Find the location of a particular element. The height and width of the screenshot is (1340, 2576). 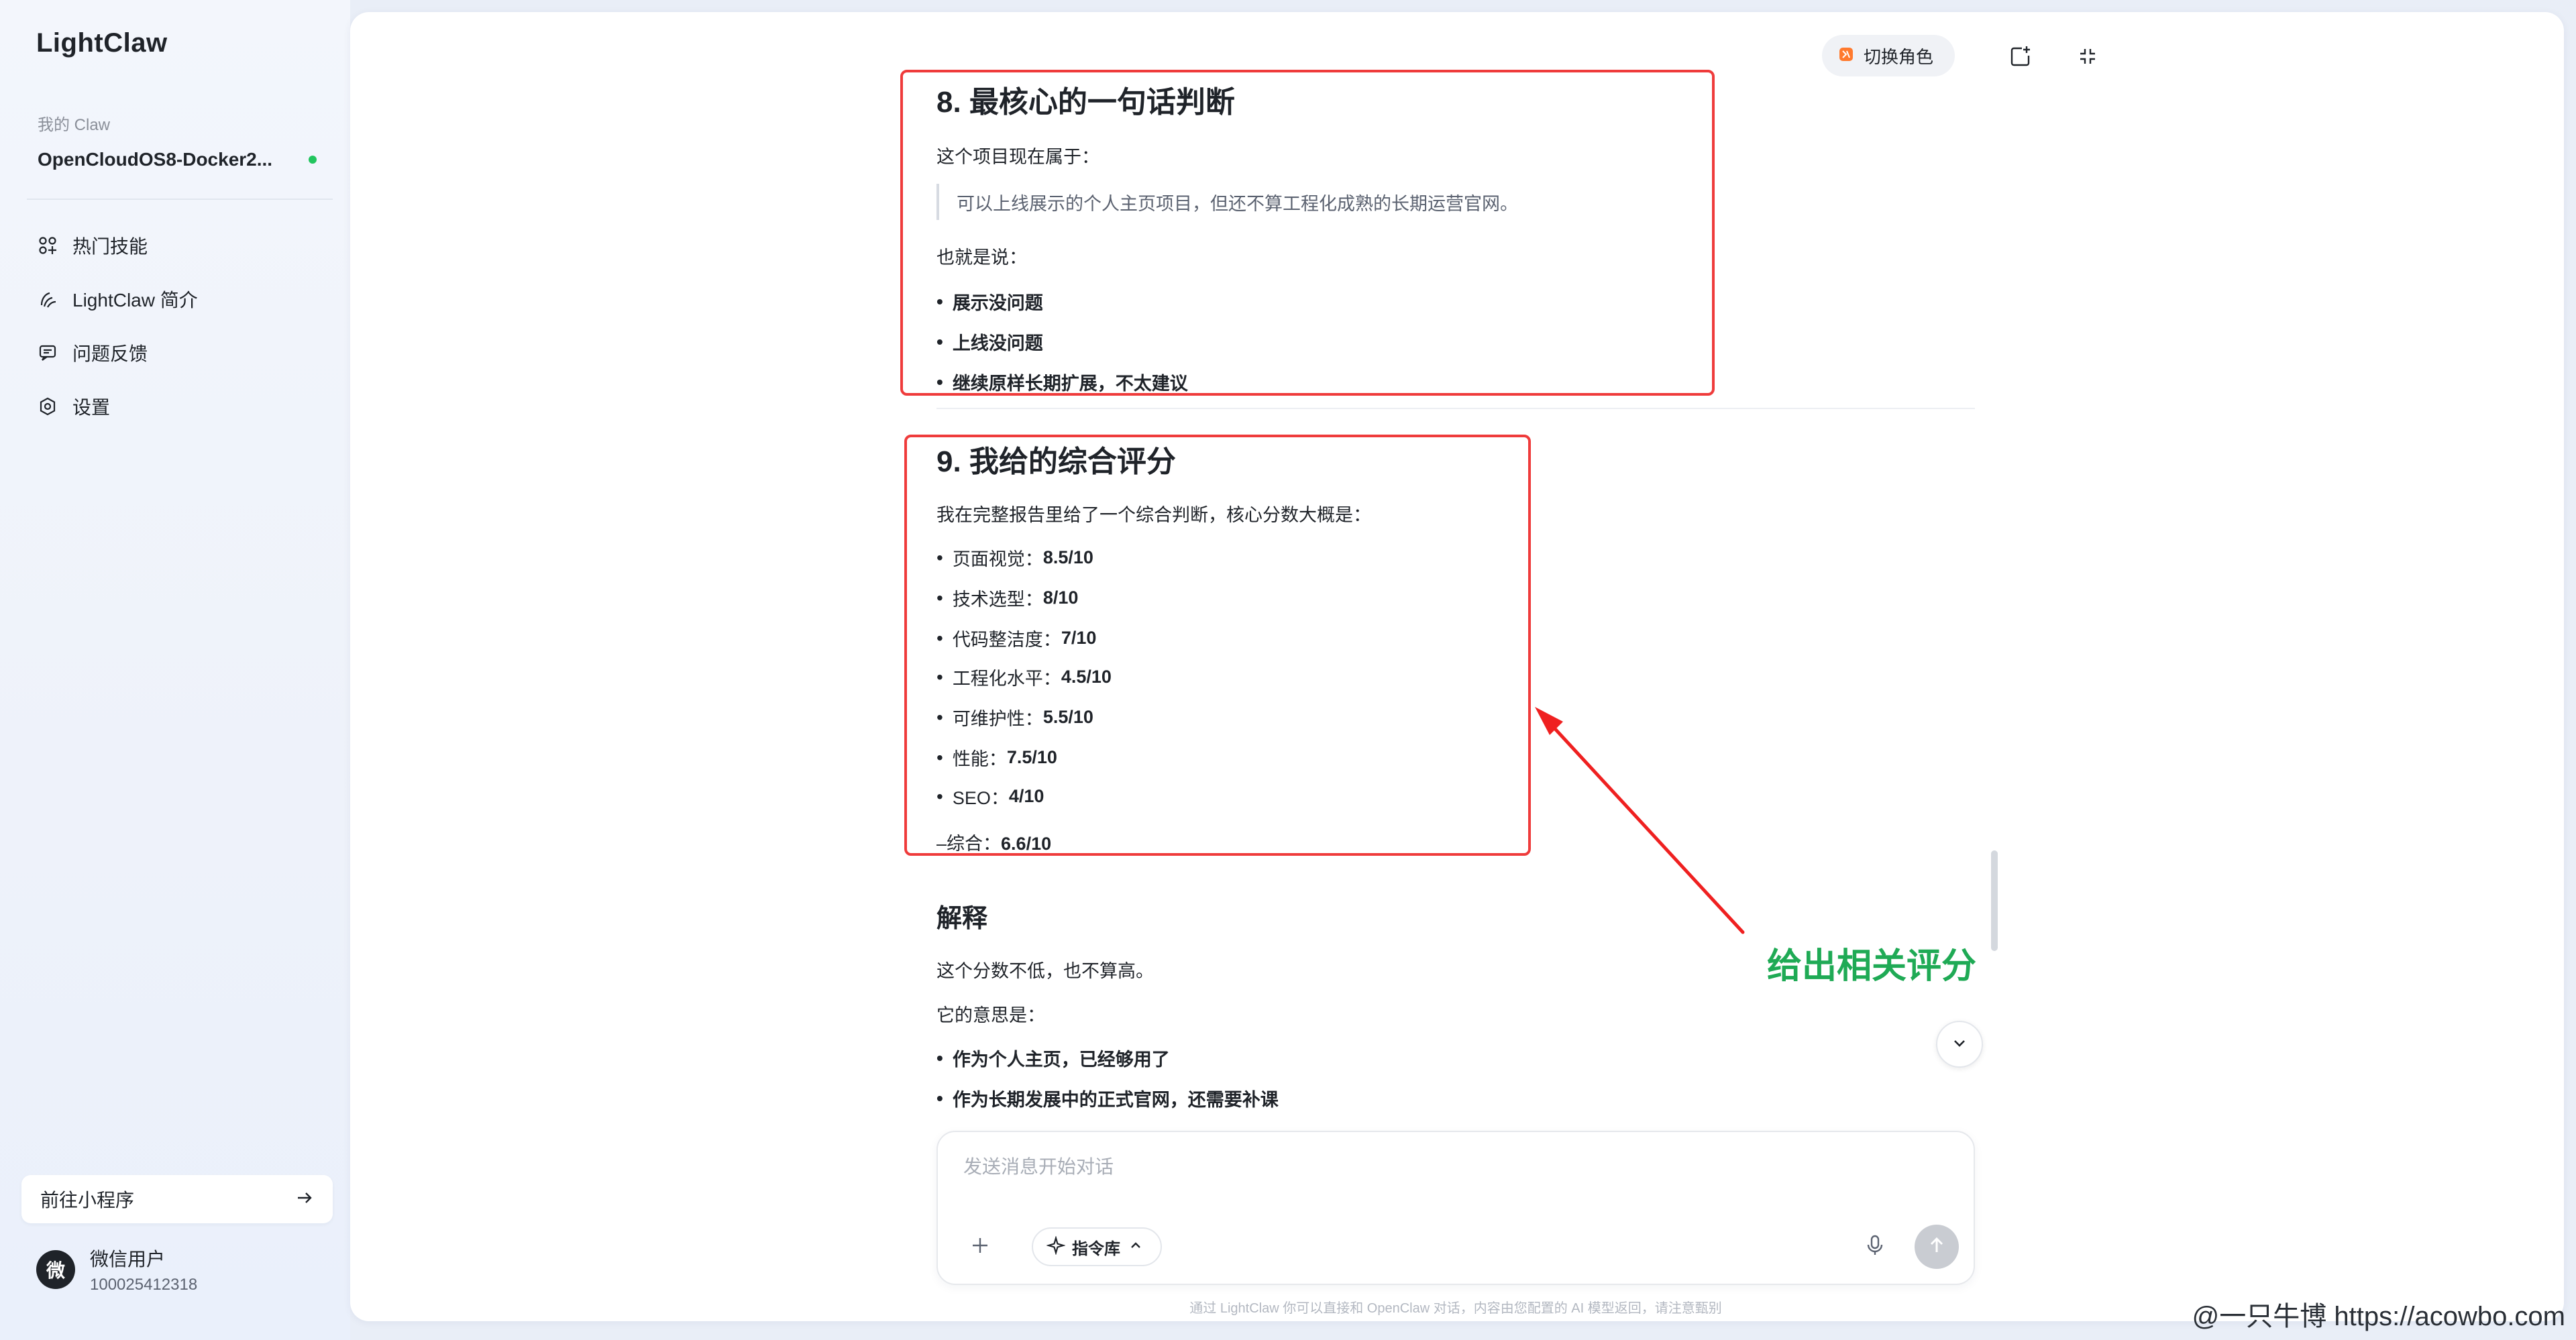

send-button is located at coordinates (1937, 1247).